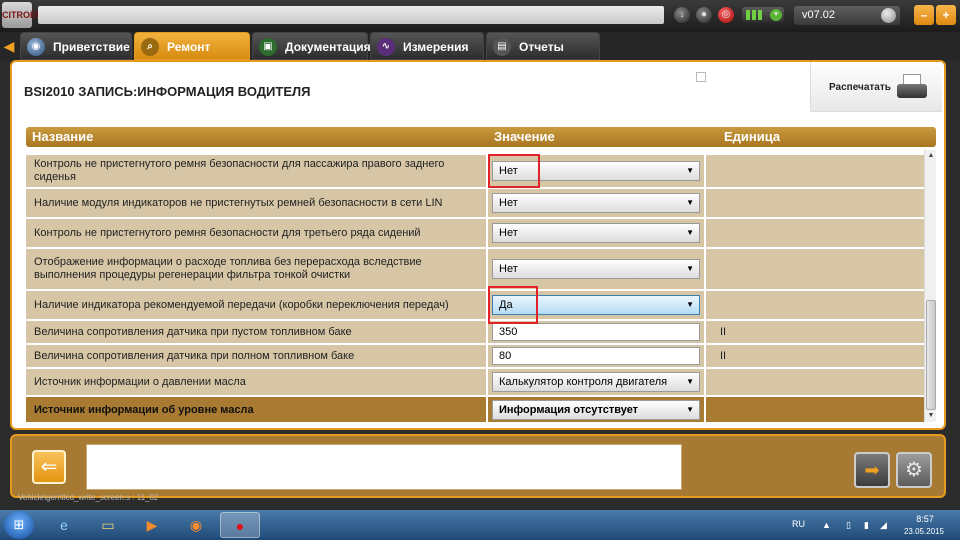  I want to click on tab-scroll-left-icon: ◀, so click(9, 46).